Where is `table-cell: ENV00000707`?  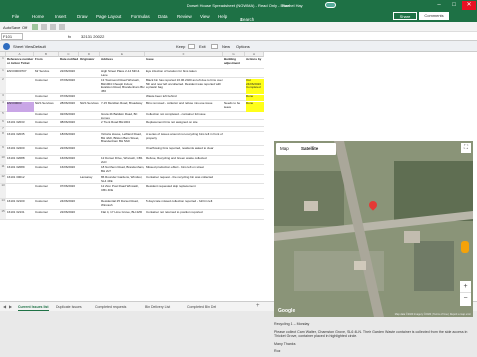 table-cell: ENV00000707 is located at coordinates (20, 74).